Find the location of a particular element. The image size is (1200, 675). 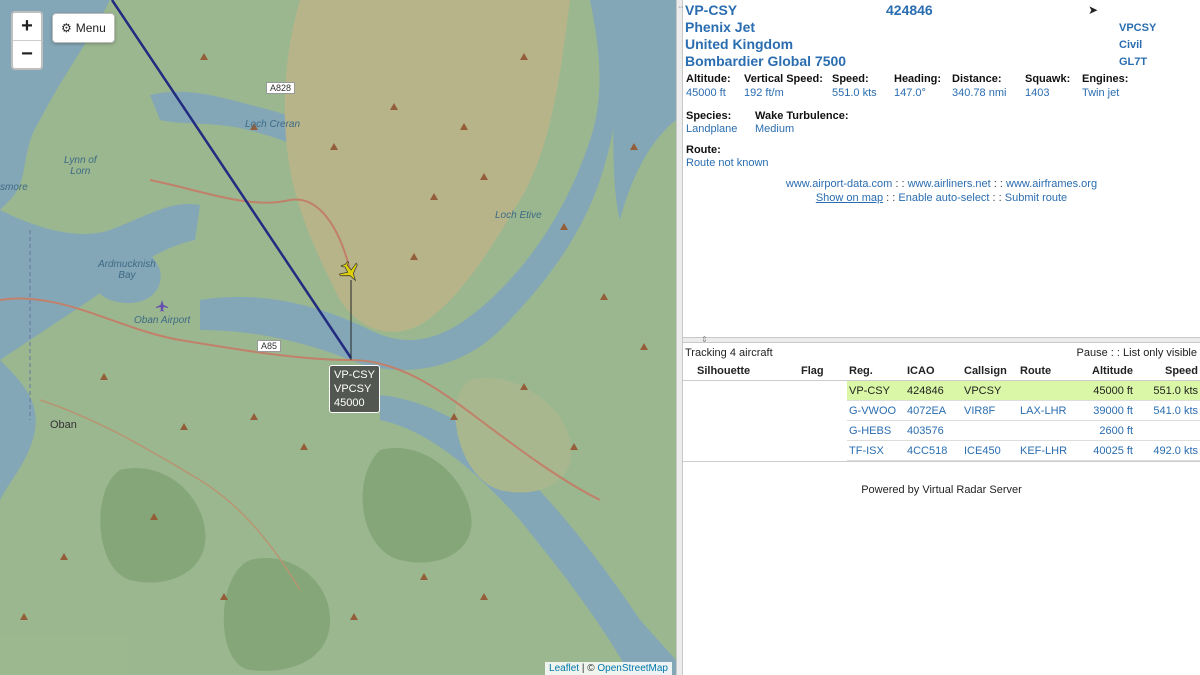

heading-value: 147.0° is located at coordinates (910, 93).